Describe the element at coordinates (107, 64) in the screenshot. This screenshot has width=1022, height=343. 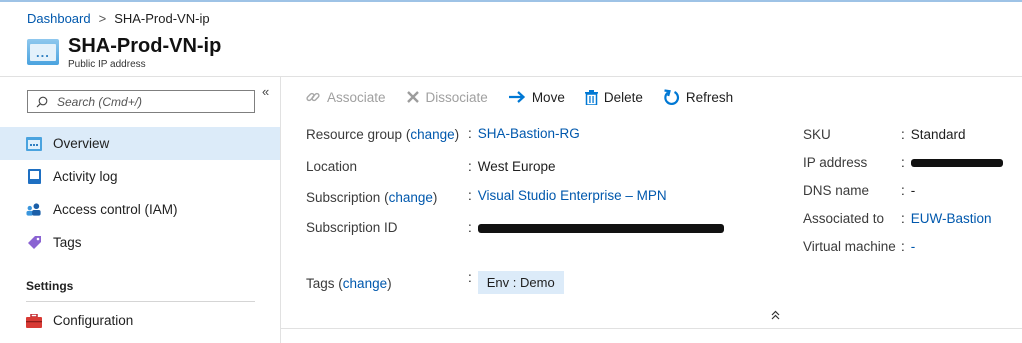
I see `resource-type: Public IP address` at that location.